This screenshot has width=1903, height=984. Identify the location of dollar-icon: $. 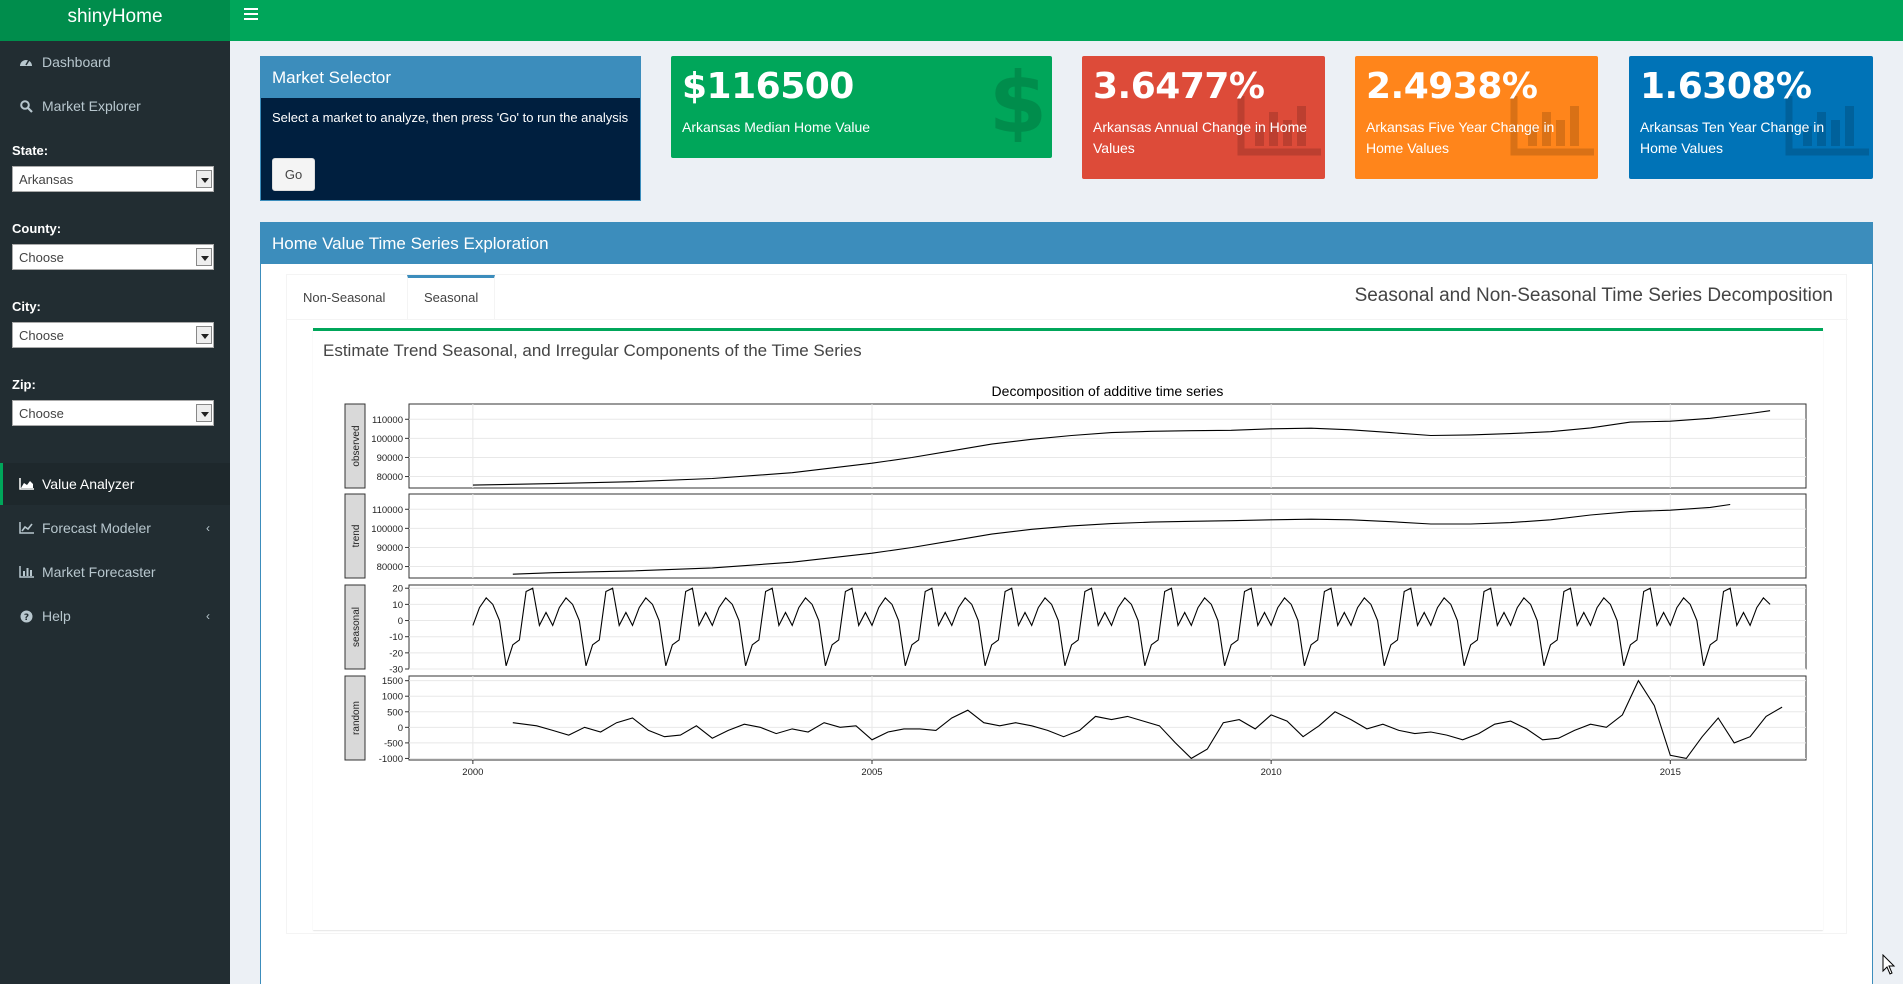
(1018, 104).